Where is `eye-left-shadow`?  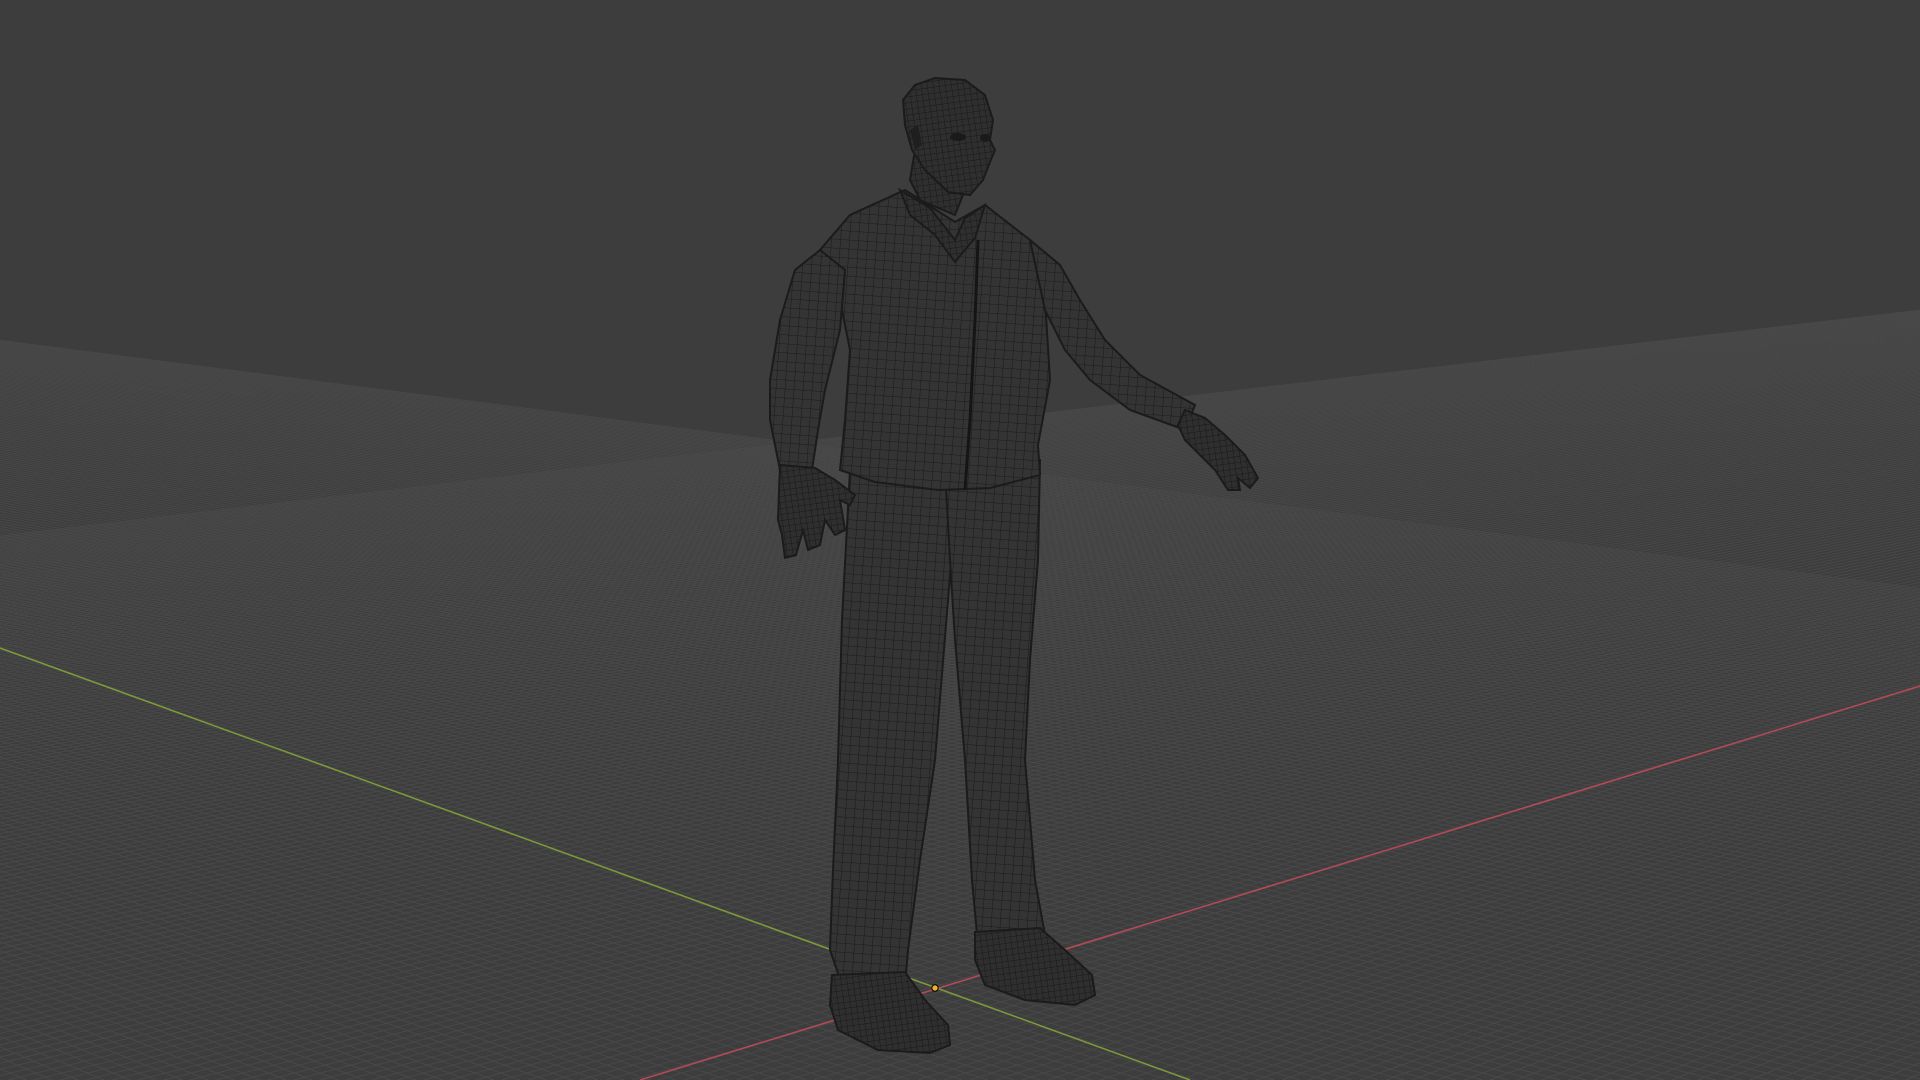 eye-left-shadow is located at coordinates (958, 137).